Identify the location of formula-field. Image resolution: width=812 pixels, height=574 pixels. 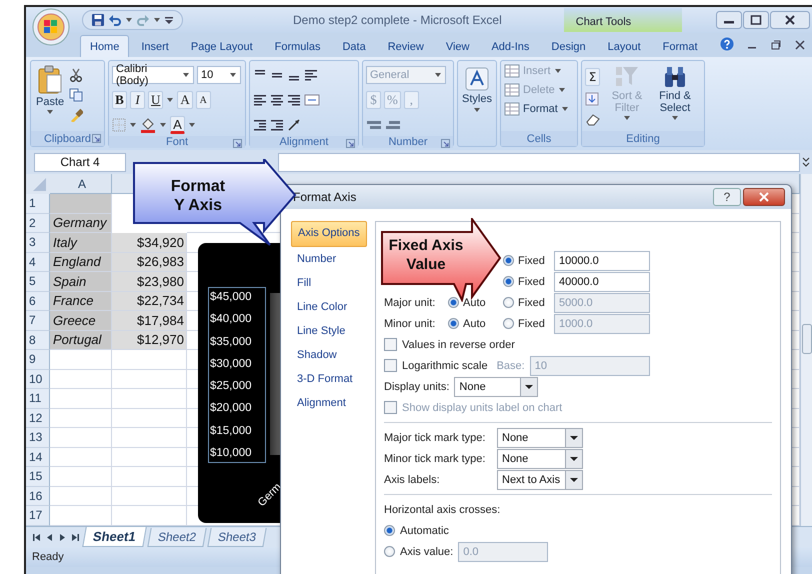
(539, 162).